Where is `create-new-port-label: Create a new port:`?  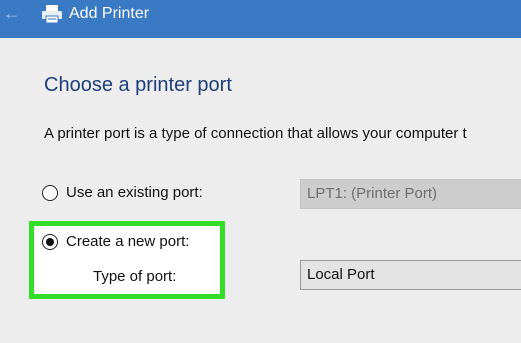 create-new-port-label: Create a new port: is located at coordinates (127, 242).